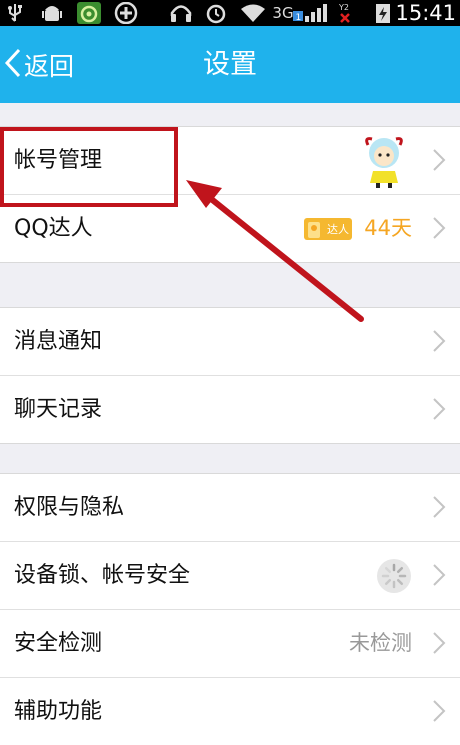  I want to click on annotation-highlight-box, so click(89, 167).